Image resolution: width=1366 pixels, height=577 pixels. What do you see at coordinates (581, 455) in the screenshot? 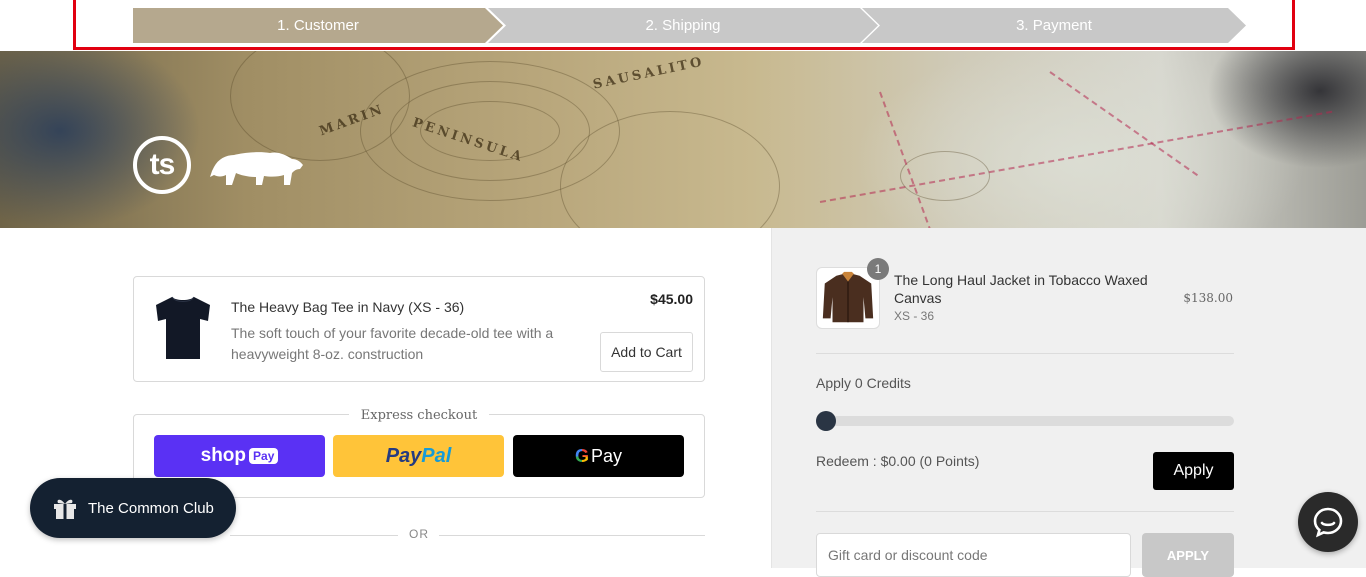
I see `google-g-icon: G` at bounding box center [581, 455].